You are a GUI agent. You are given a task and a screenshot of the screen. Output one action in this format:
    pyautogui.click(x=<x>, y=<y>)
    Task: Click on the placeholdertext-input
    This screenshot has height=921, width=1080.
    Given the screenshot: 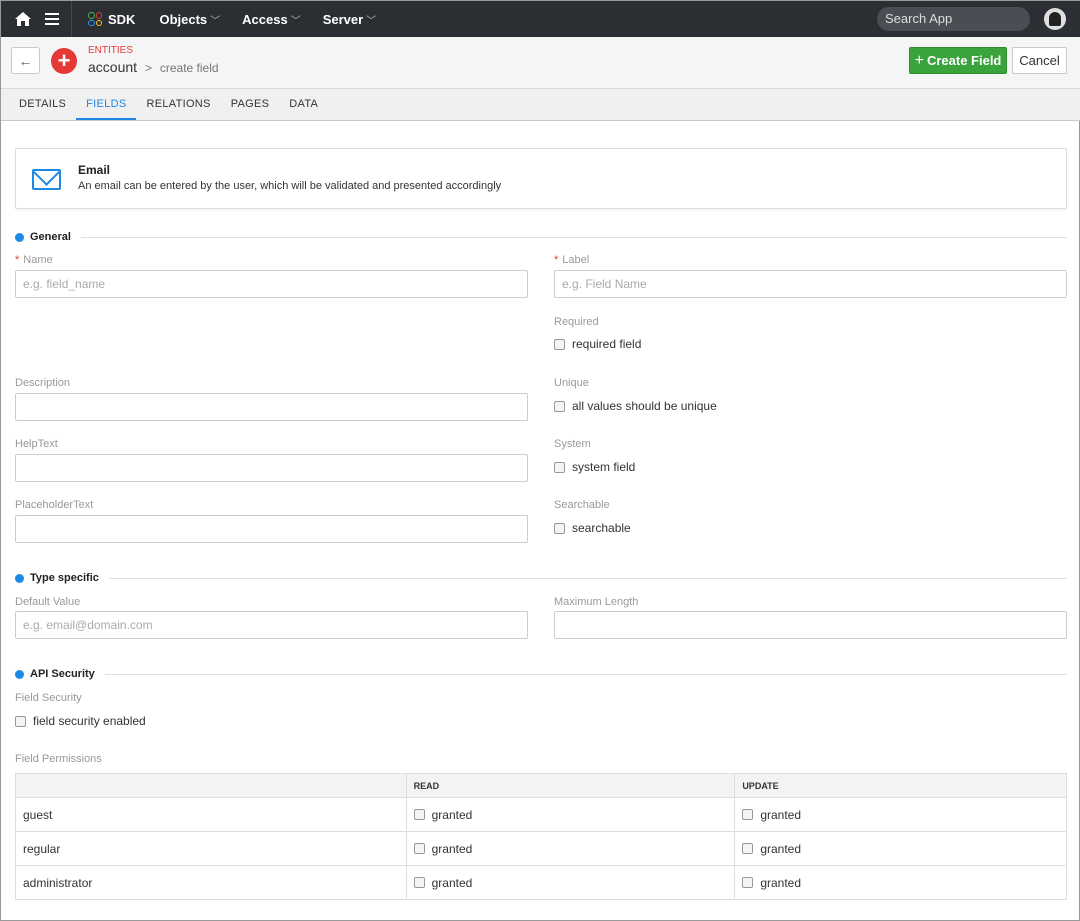 What is the action you would take?
    pyautogui.click(x=271, y=529)
    